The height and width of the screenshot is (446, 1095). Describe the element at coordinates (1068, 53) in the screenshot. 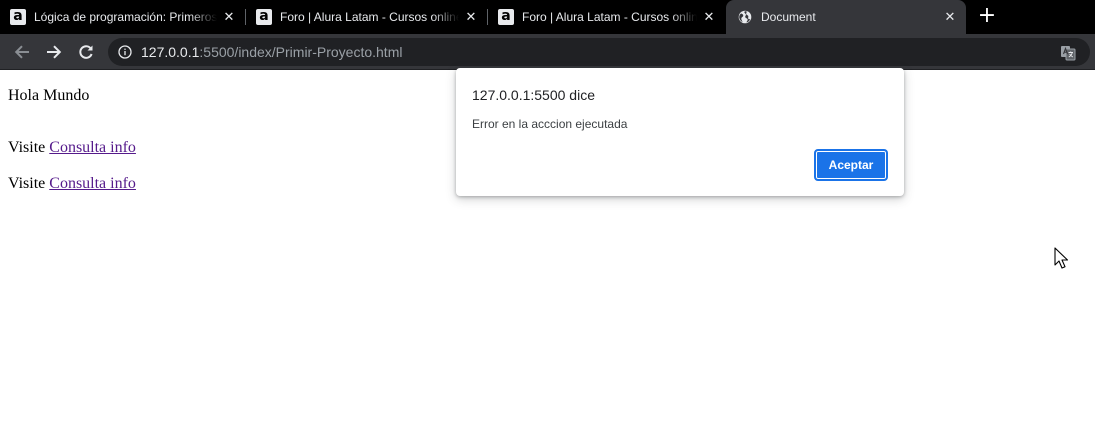

I see `translate-icon` at that location.